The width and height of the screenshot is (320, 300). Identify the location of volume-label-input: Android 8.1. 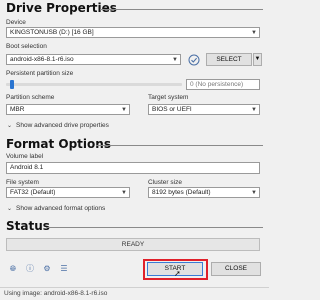
(133, 168).